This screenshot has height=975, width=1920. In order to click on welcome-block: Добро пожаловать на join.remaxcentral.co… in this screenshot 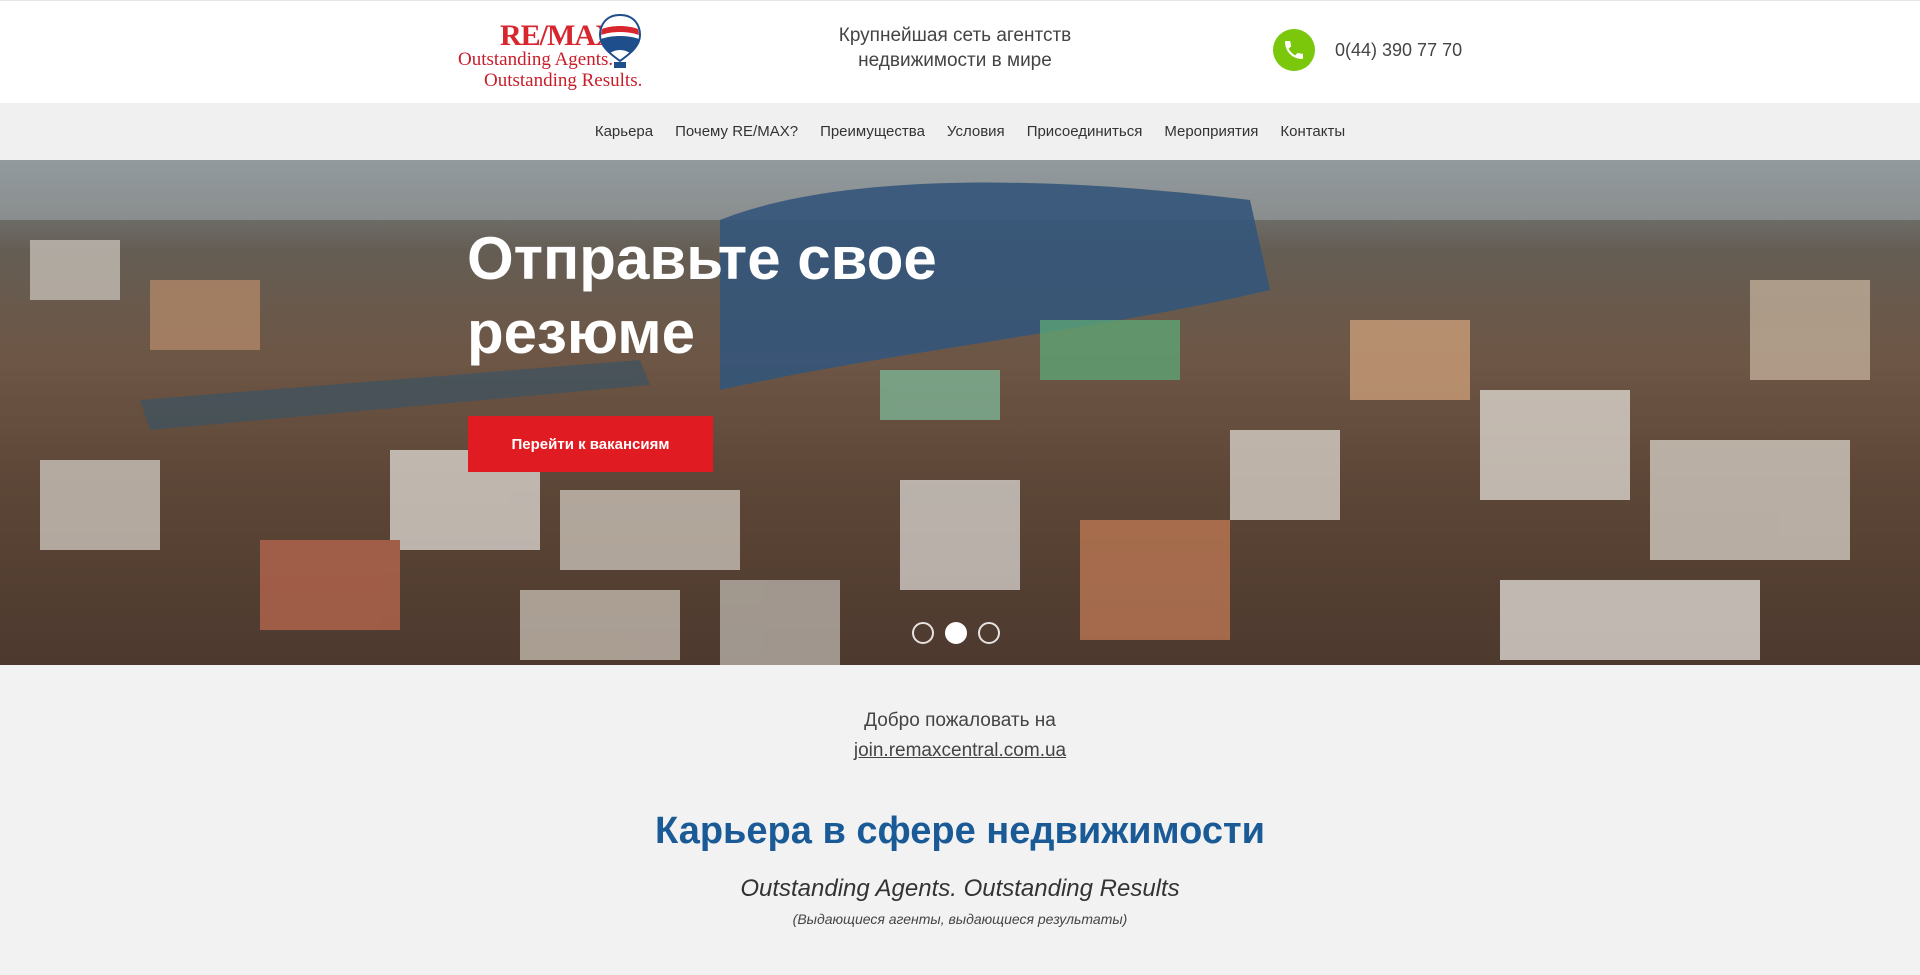, I will do `click(960, 736)`.